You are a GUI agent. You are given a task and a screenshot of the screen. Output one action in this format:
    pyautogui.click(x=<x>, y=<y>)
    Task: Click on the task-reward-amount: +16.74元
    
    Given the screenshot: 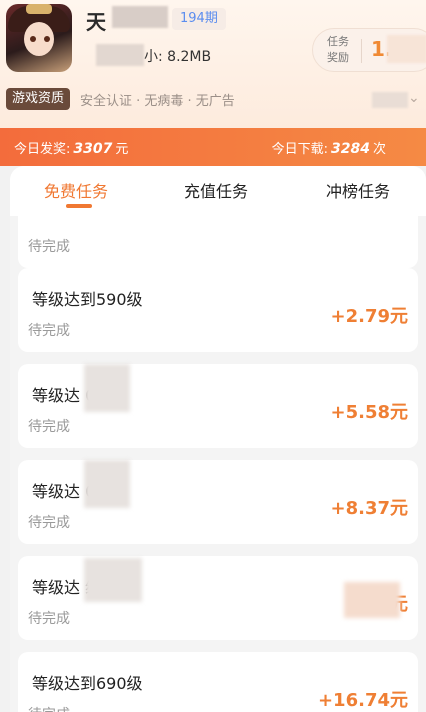 What is the action you would take?
    pyautogui.click(x=362, y=700)
    